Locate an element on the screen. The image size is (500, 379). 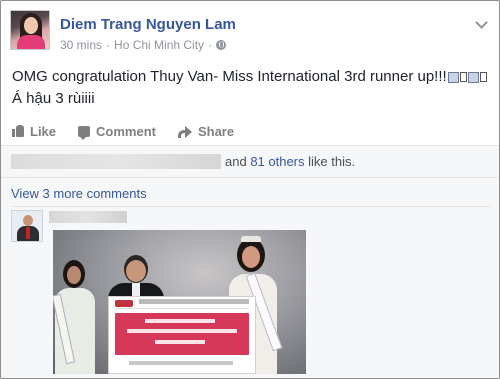
others-link: 81 others is located at coordinates (277, 161).